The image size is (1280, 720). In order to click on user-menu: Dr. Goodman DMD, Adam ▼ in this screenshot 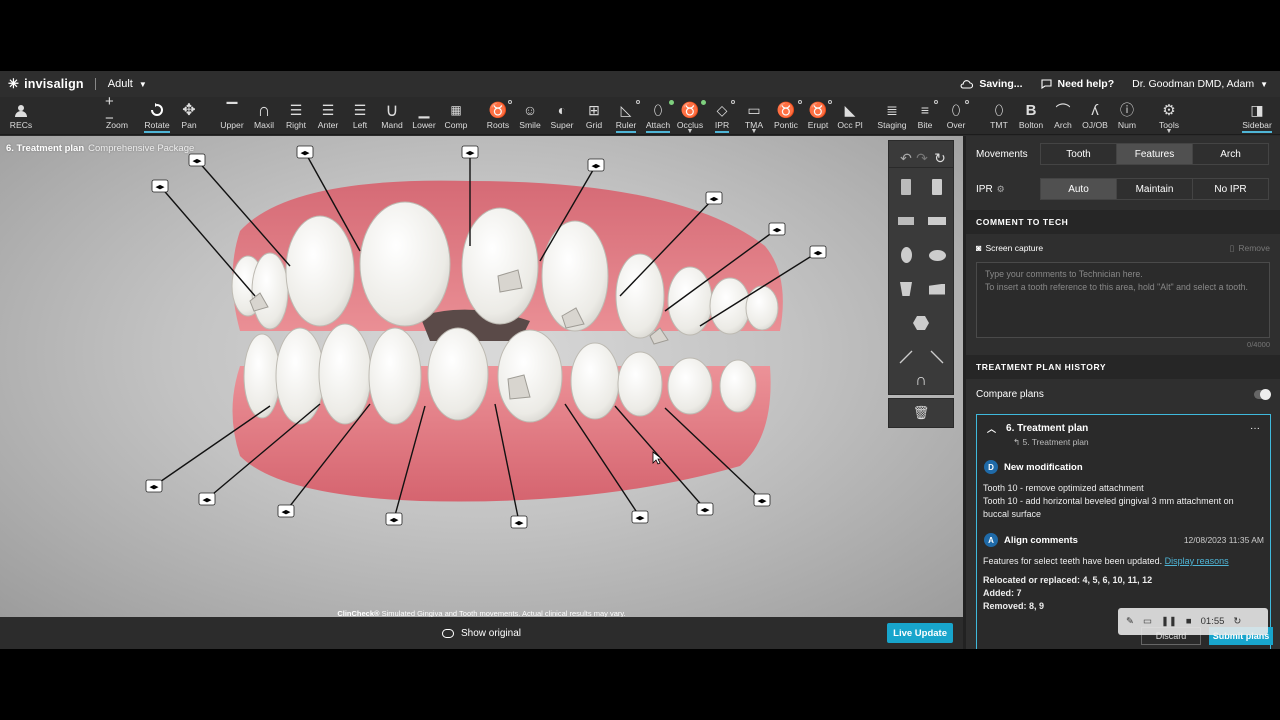, I will do `click(1200, 84)`.